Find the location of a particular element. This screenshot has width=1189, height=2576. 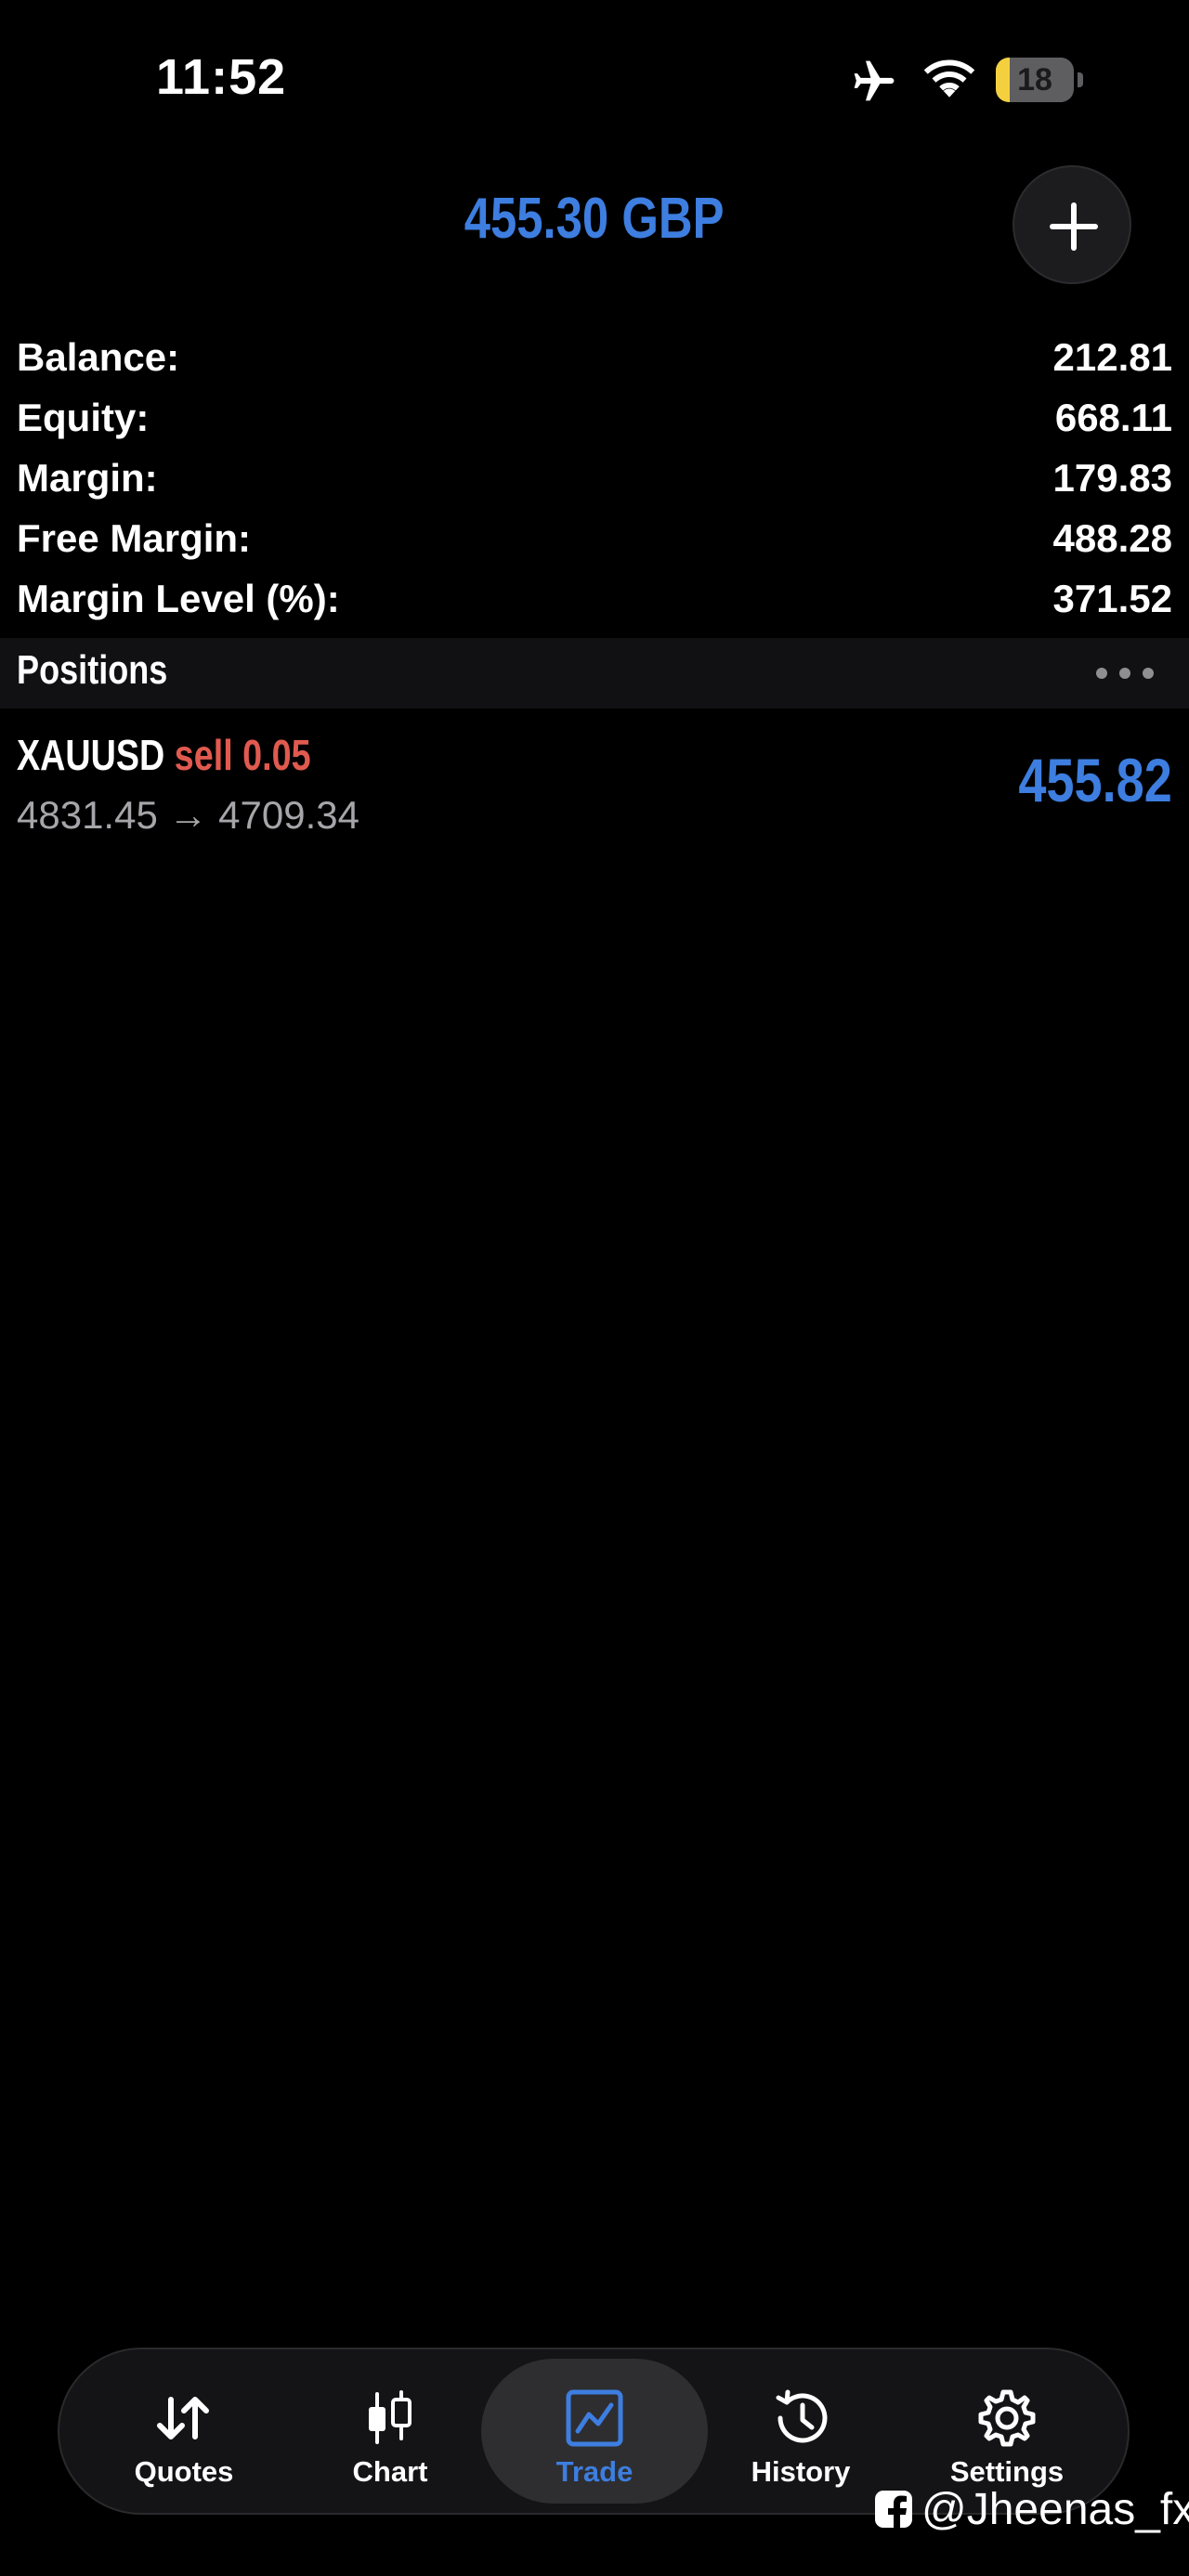

history-clock-icon is located at coordinates (802, 2416).